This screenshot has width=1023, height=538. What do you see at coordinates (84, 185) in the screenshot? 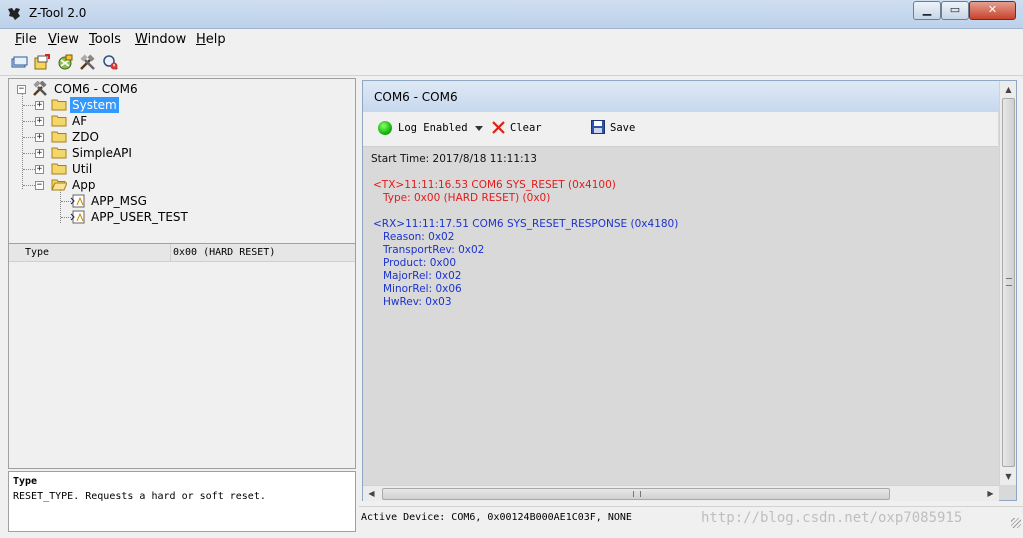
I see `tree-folder-label: App` at bounding box center [84, 185].